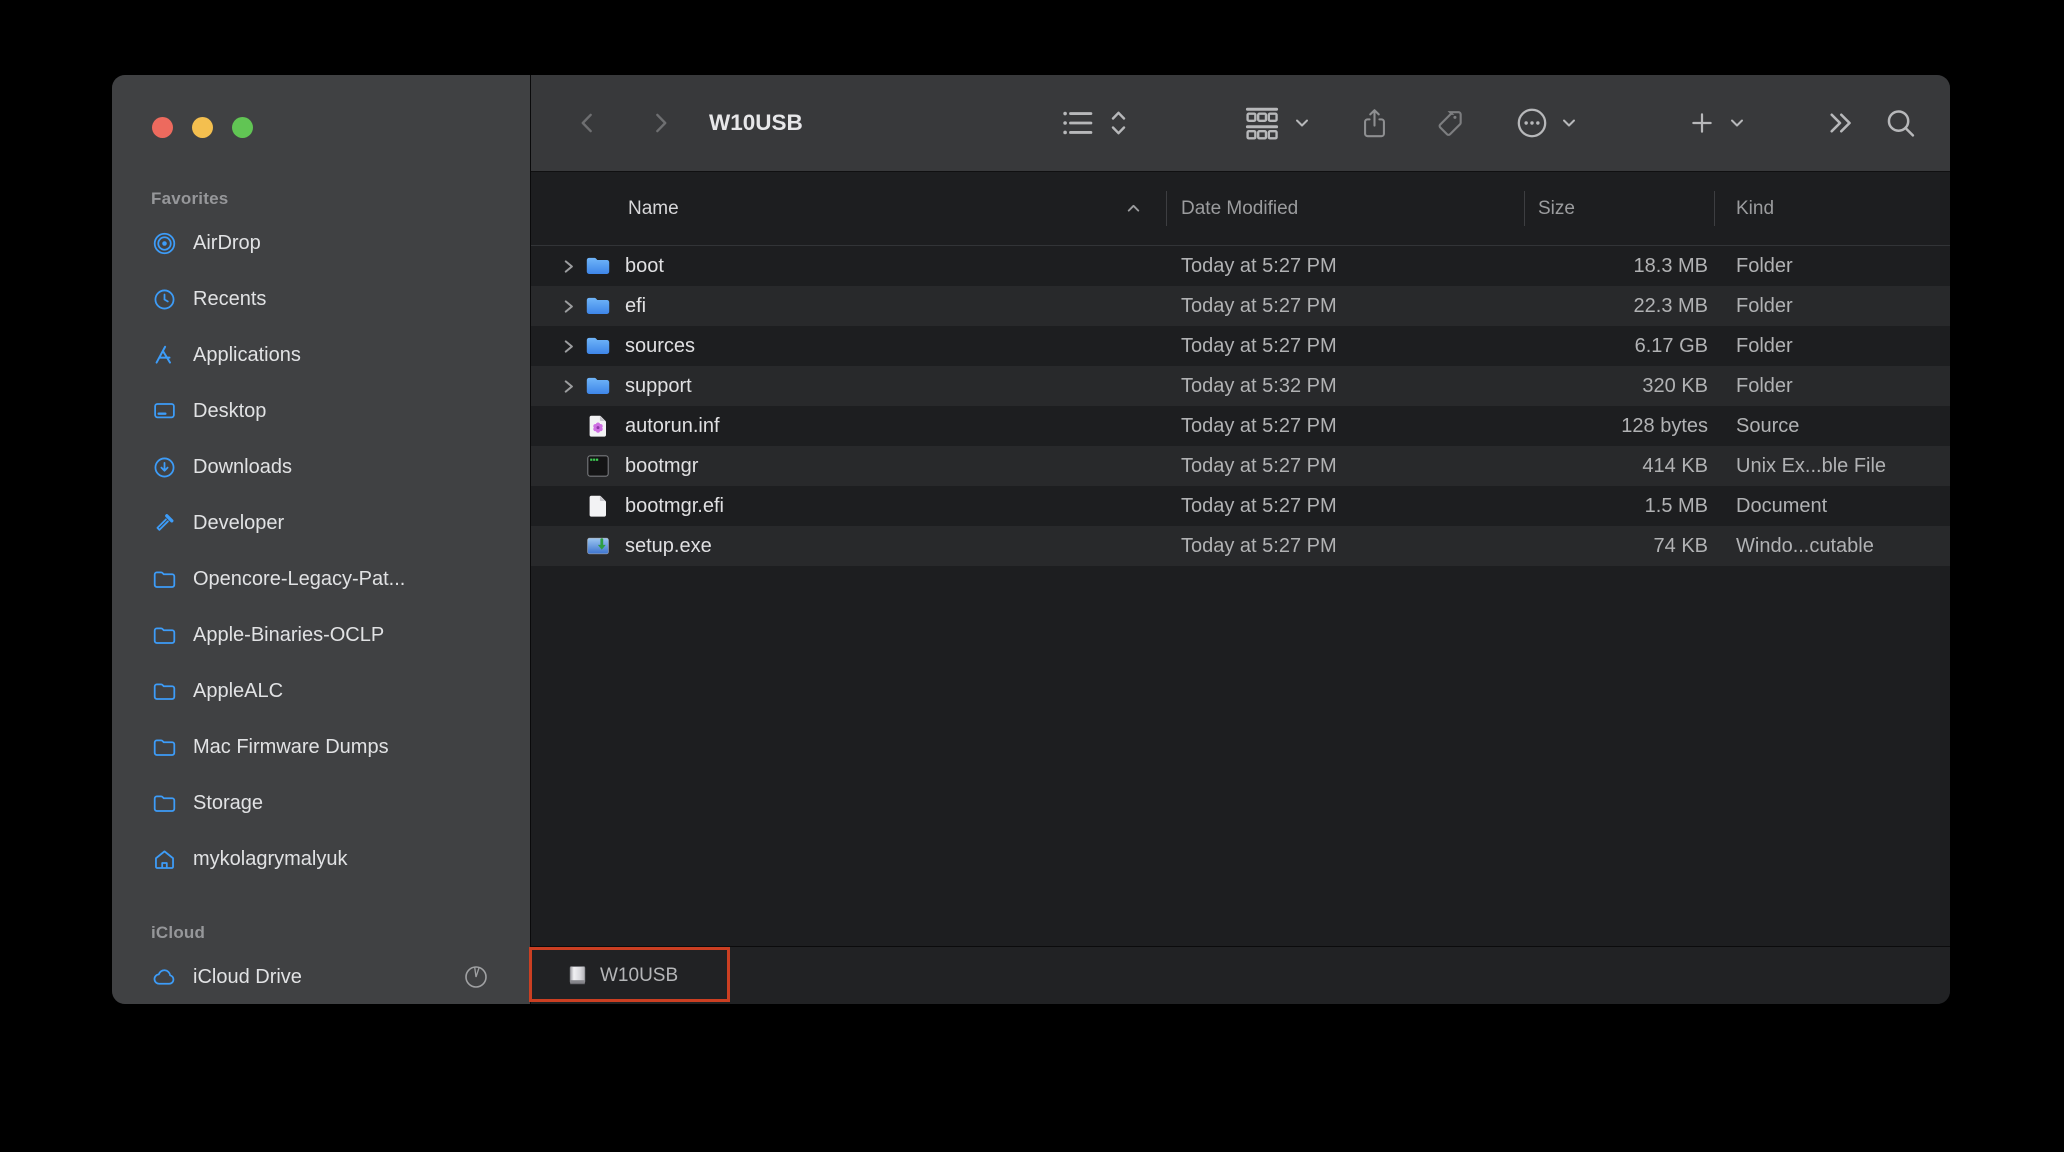 The width and height of the screenshot is (2064, 1152). I want to click on plus-icon, so click(1702, 123).